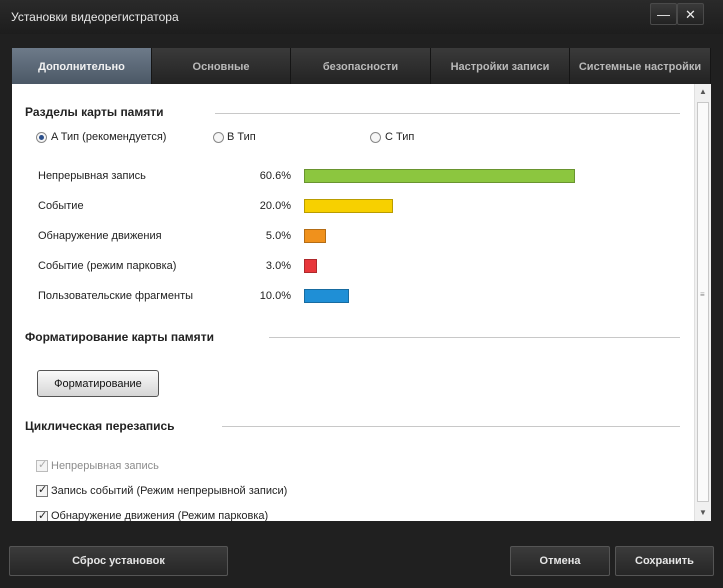 This screenshot has height=588, width=723. What do you see at coordinates (275, 296) in the screenshot?
I see `partition-percent: 10.0%` at bounding box center [275, 296].